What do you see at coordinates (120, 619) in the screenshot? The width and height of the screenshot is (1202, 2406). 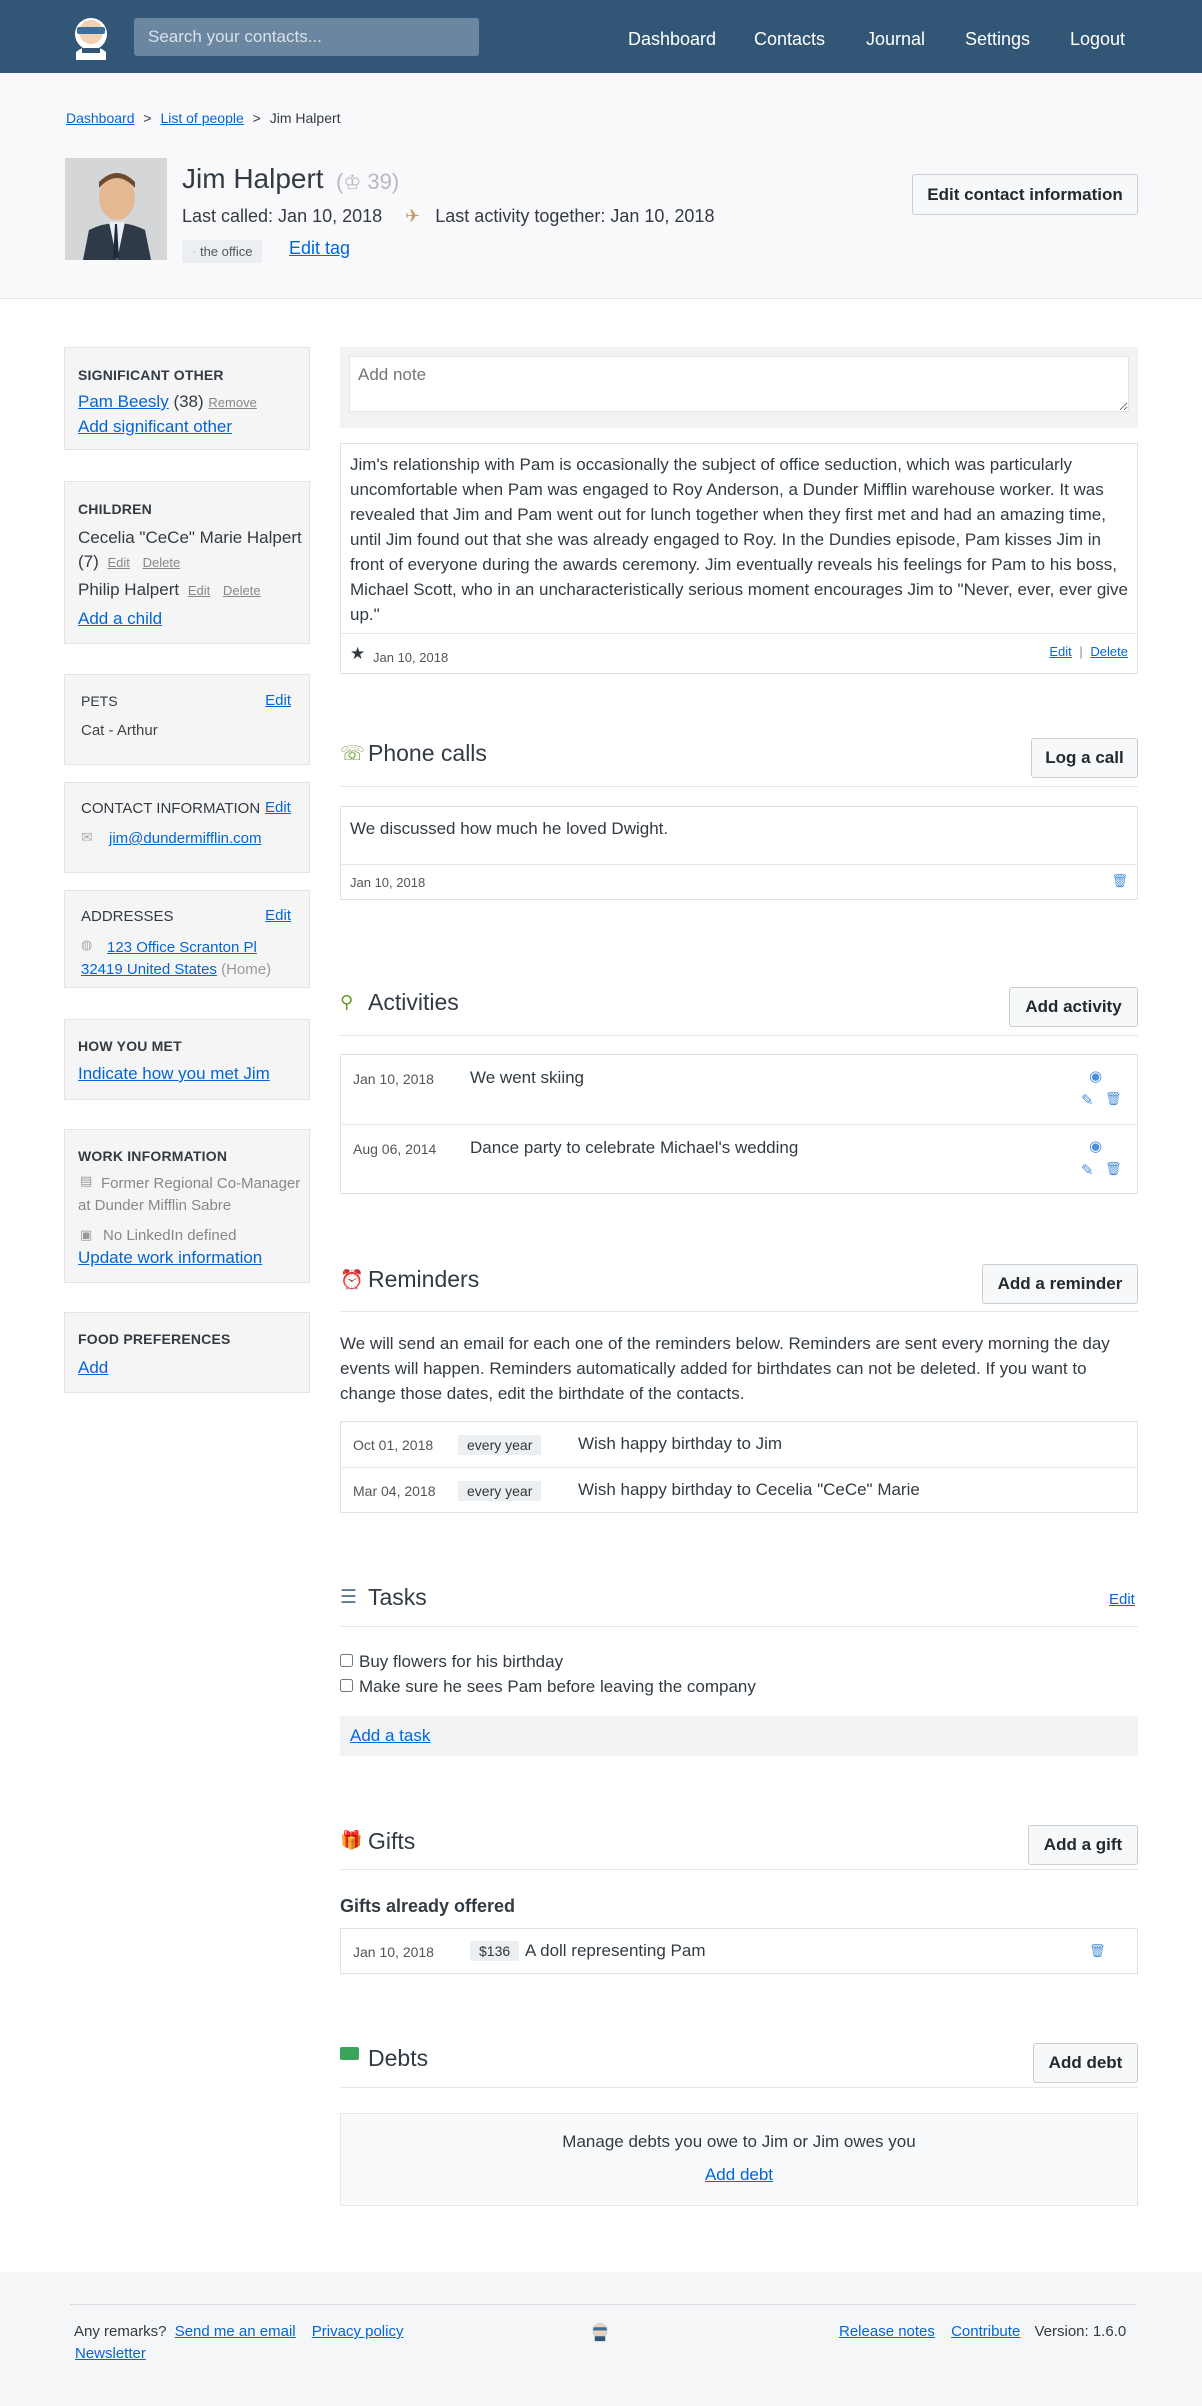 I see `add-child-link: Add a child` at bounding box center [120, 619].